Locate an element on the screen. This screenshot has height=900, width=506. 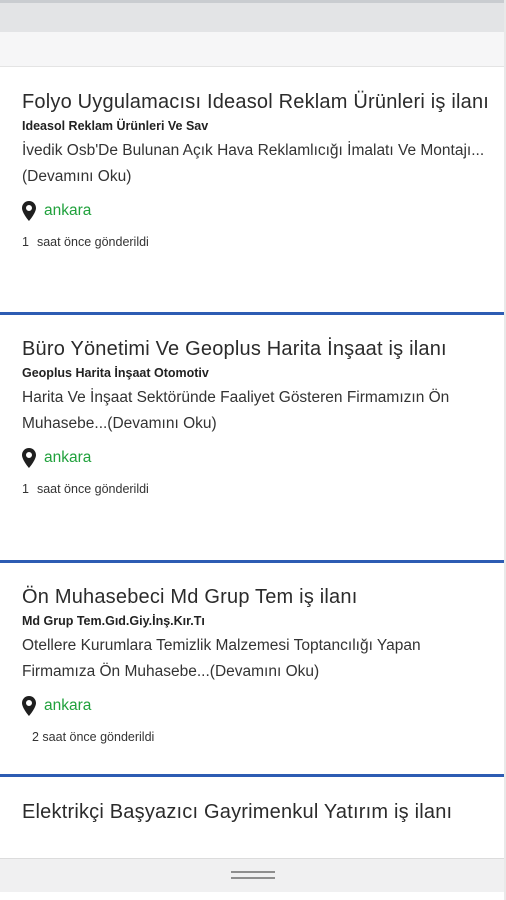
company-name: Ideasol Reklam Ürünleri Ve Sav is located at coordinates (115, 126).